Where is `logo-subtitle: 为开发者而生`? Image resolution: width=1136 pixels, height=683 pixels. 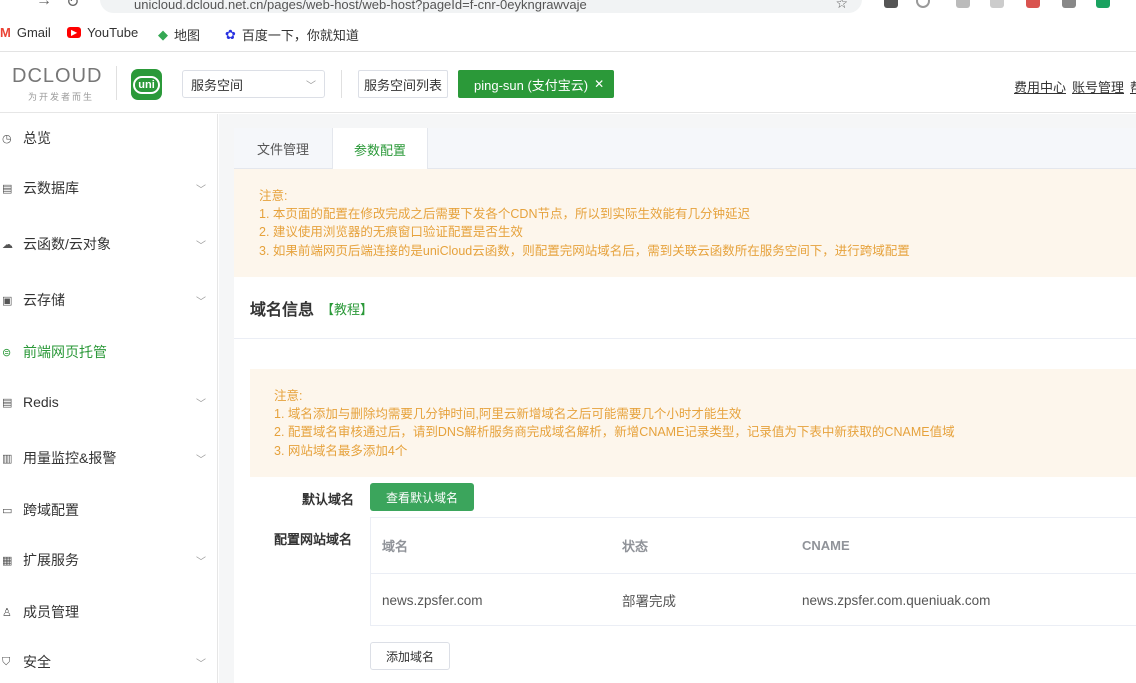
logo-subtitle: 为开发者而生 is located at coordinates (61, 97).